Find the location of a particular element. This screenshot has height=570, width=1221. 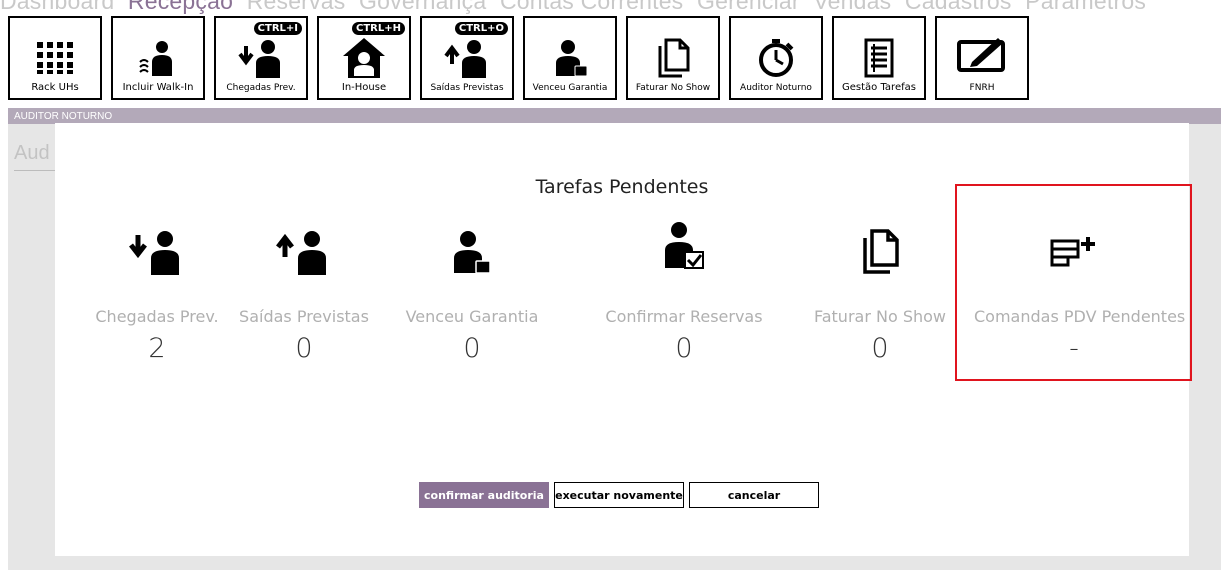

arrival-person-icon is located at coordinates (261, 58).